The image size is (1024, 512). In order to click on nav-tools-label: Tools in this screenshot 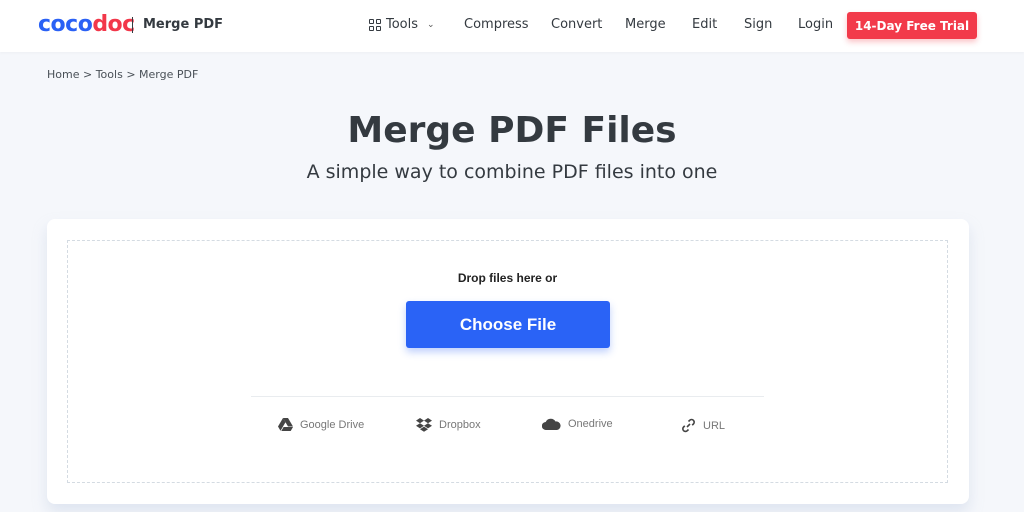, I will do `click(402, 24)`.